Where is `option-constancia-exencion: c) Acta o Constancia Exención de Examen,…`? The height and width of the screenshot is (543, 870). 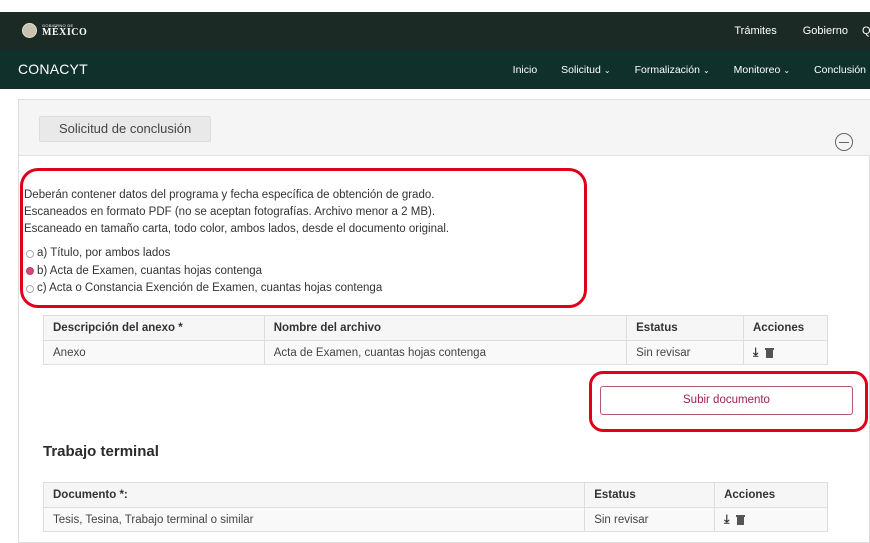 option-constancia-exencion: c) Acta o Constancia Exención de Examen,… is located at coordinates (204, 289).